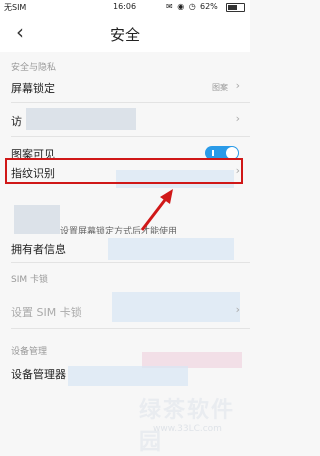 This screenshot has width=320, height=456. Describe the element at coordinates (209, 6) in the screenshot. I see `battery-percent: 62%` at that location.